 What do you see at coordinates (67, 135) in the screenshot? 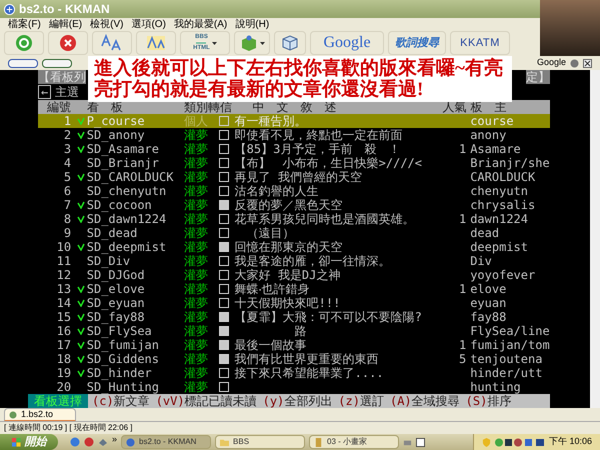
I see `row-number: 2` at bounding box center [67, 135].